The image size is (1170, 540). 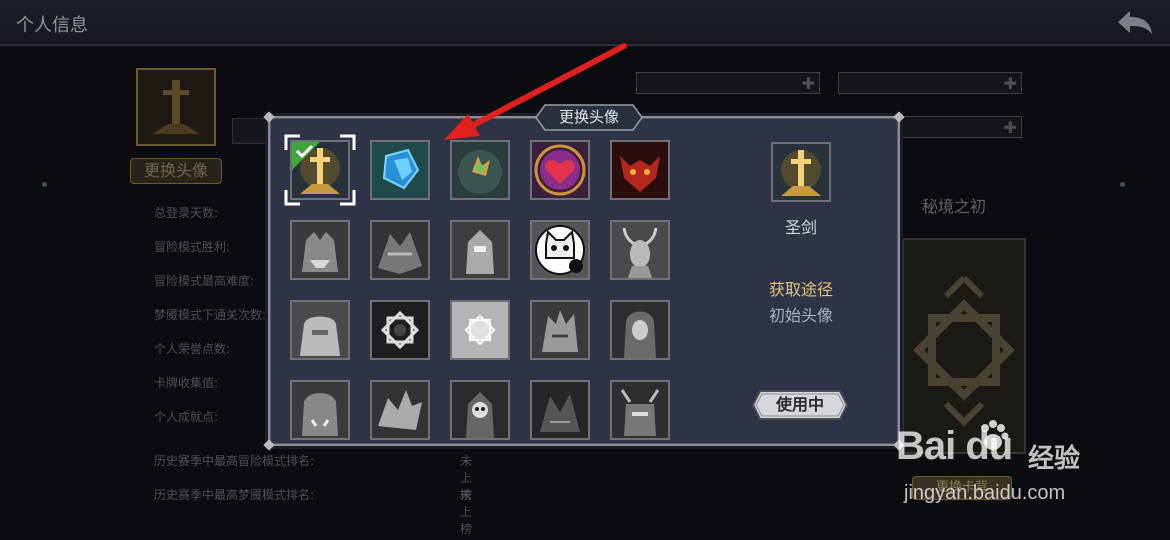 What do you see at coordinates (535, 91) in the screenshot?
I see `pointer-arrow-icon` at bounding box center [535, 91].